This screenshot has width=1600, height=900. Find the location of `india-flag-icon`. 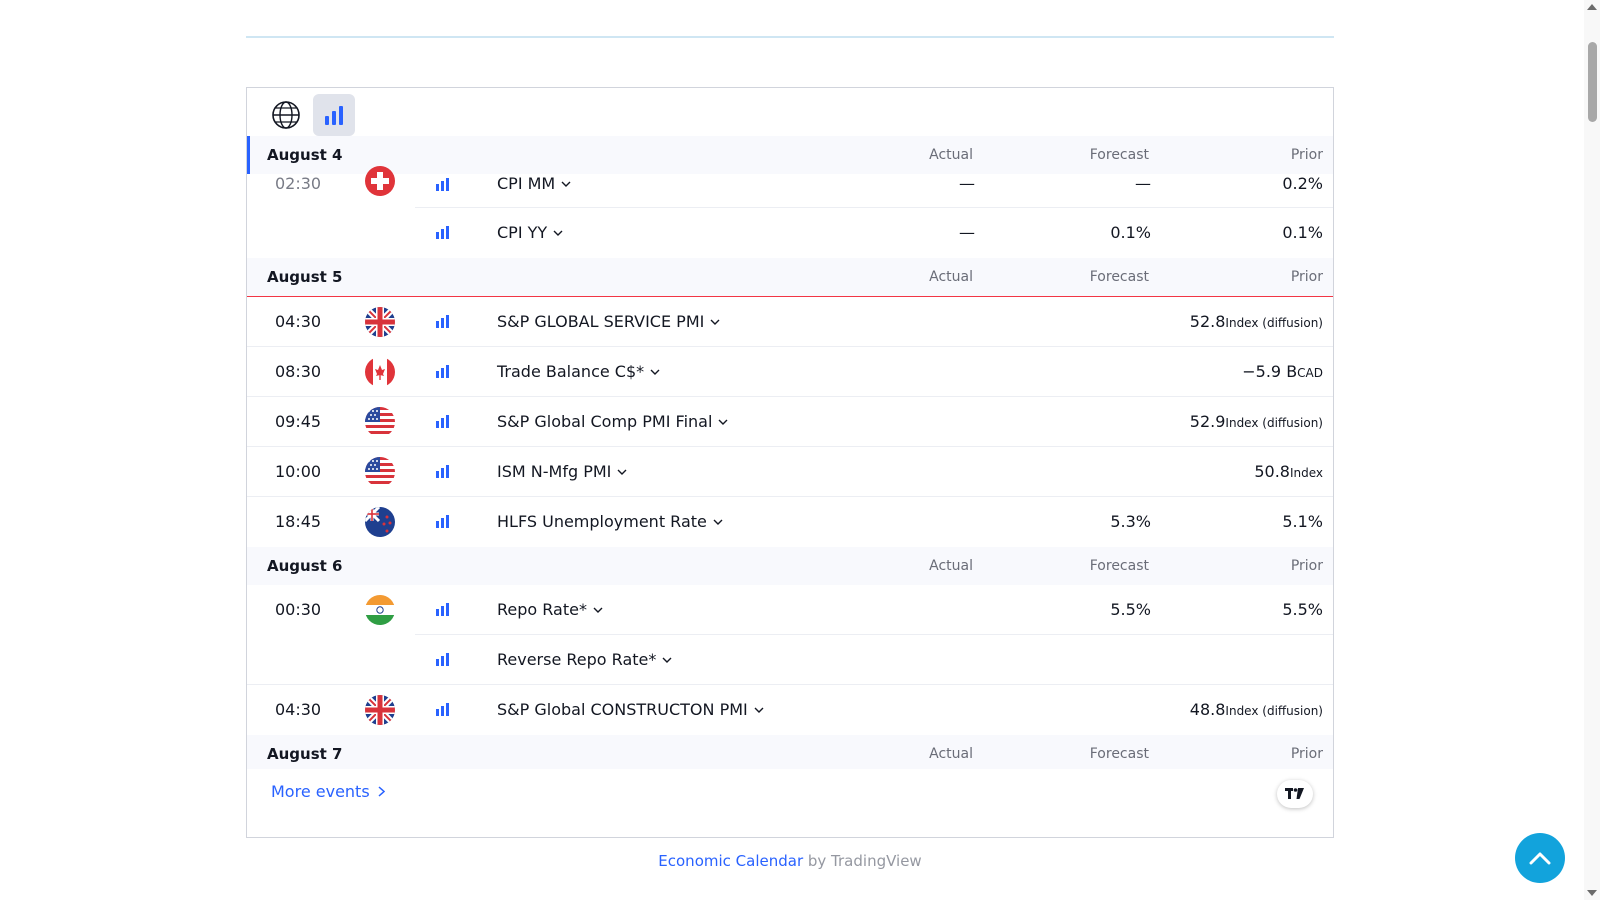

india-flag-icon is located at coordinates (380, 610).